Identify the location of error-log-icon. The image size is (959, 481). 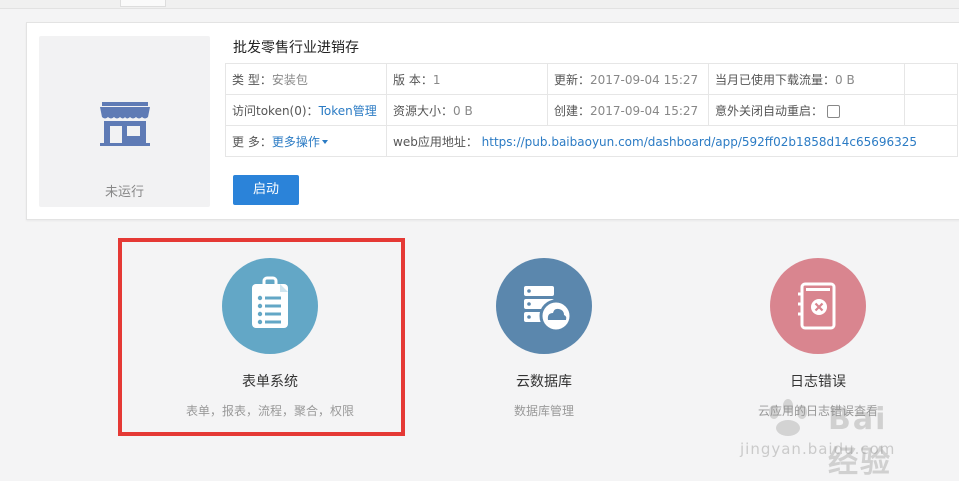
(818, 306).